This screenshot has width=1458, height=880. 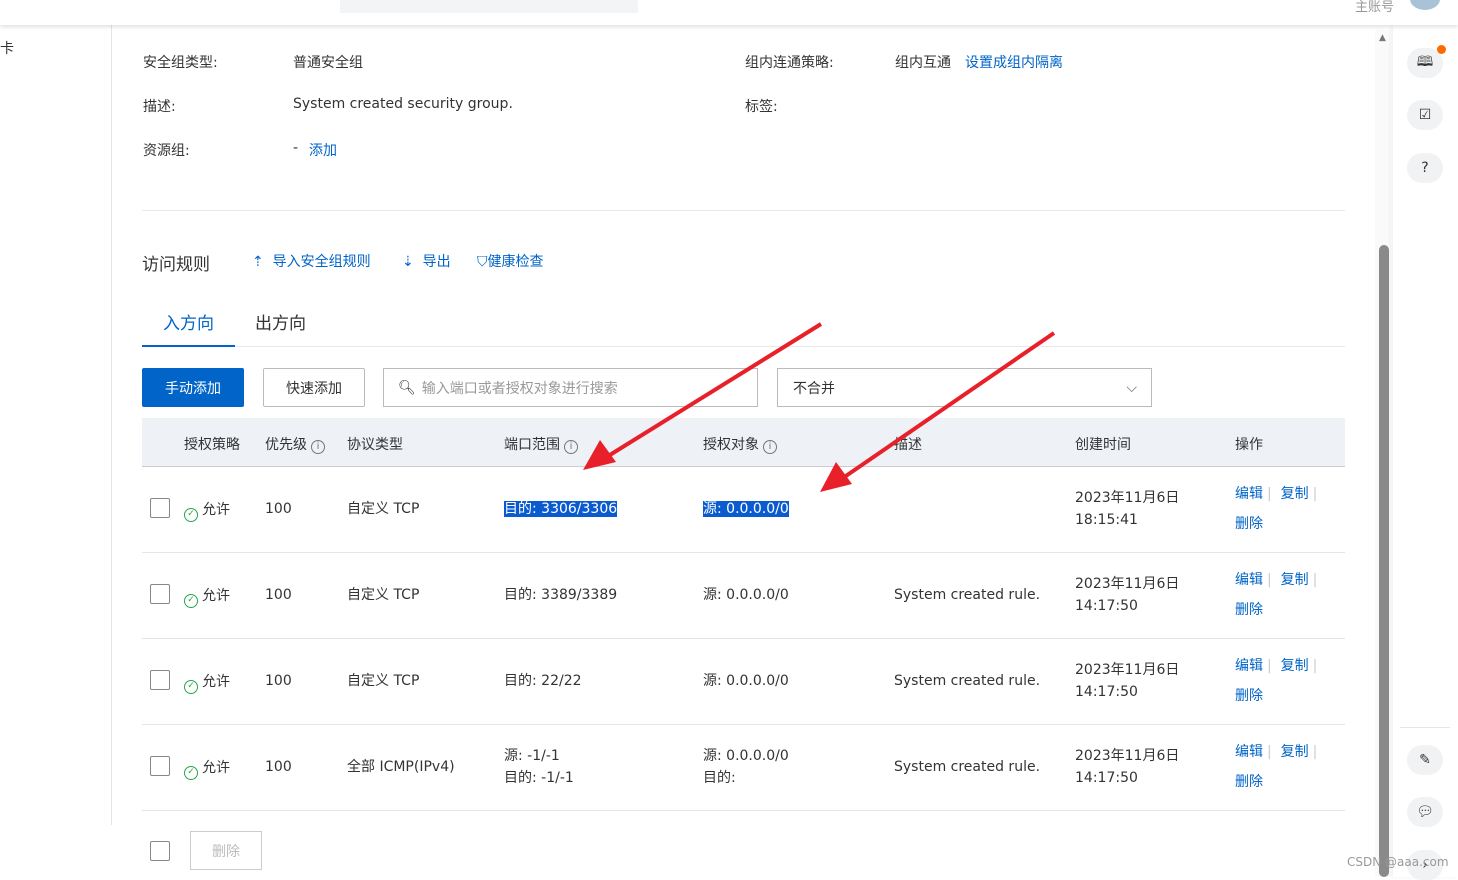 I want to click on scroll-up-icon: ▲, so click(x=1382, y=38).